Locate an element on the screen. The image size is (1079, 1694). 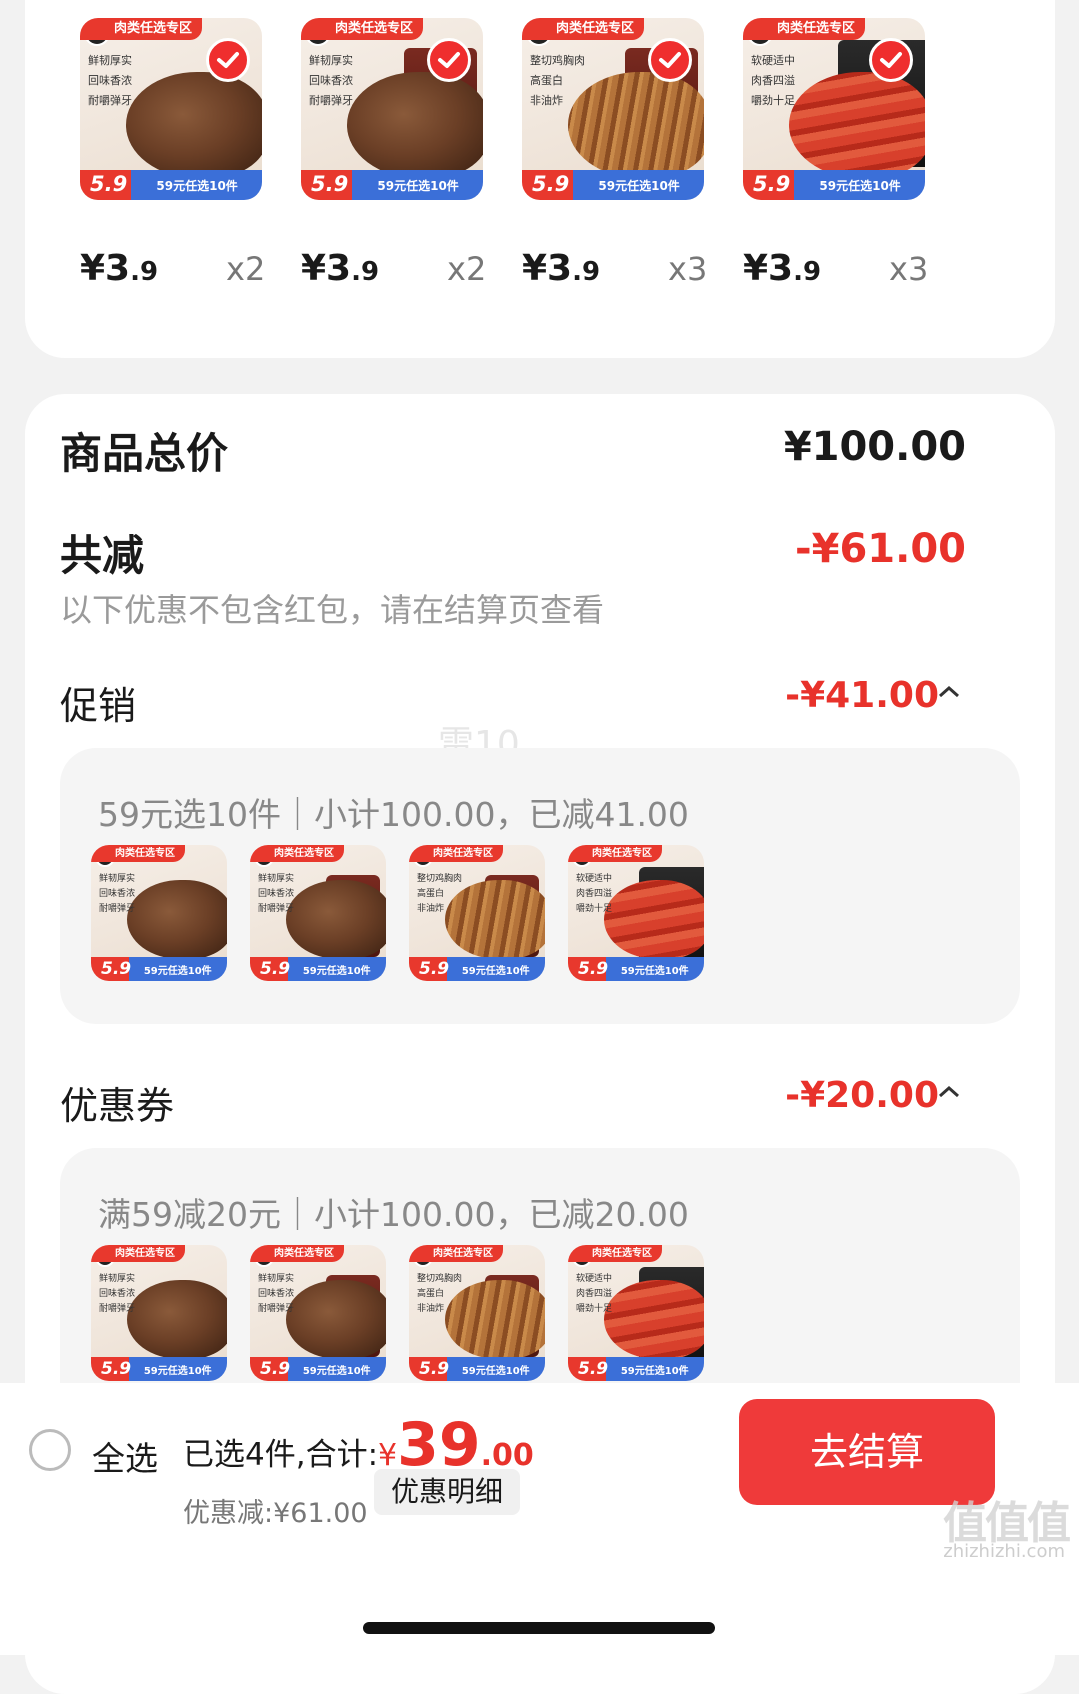
home-indicator is located at coordinates (539, 1628).